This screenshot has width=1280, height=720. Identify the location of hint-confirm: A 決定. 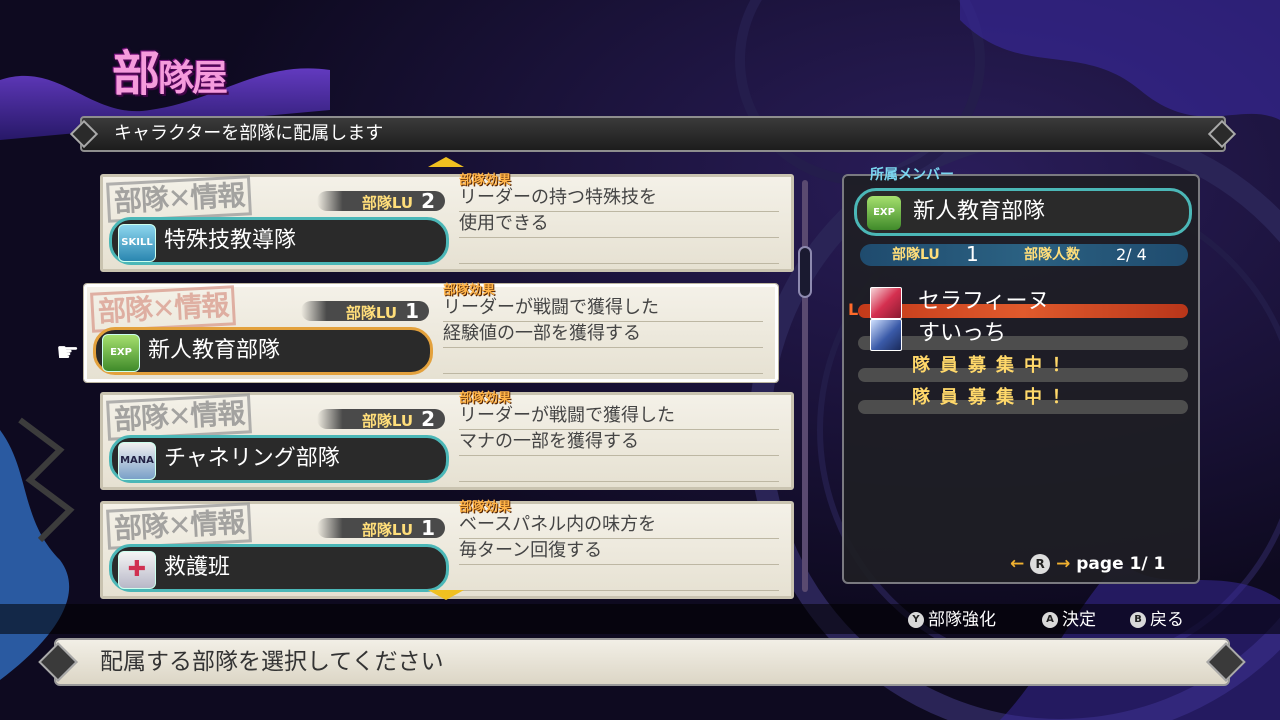
(1069, 620).